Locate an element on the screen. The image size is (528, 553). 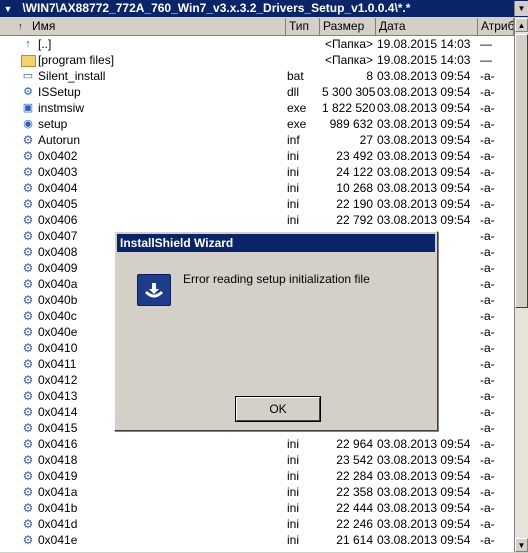
column-name: ↑ Имя is located at coordinates (143, 26).